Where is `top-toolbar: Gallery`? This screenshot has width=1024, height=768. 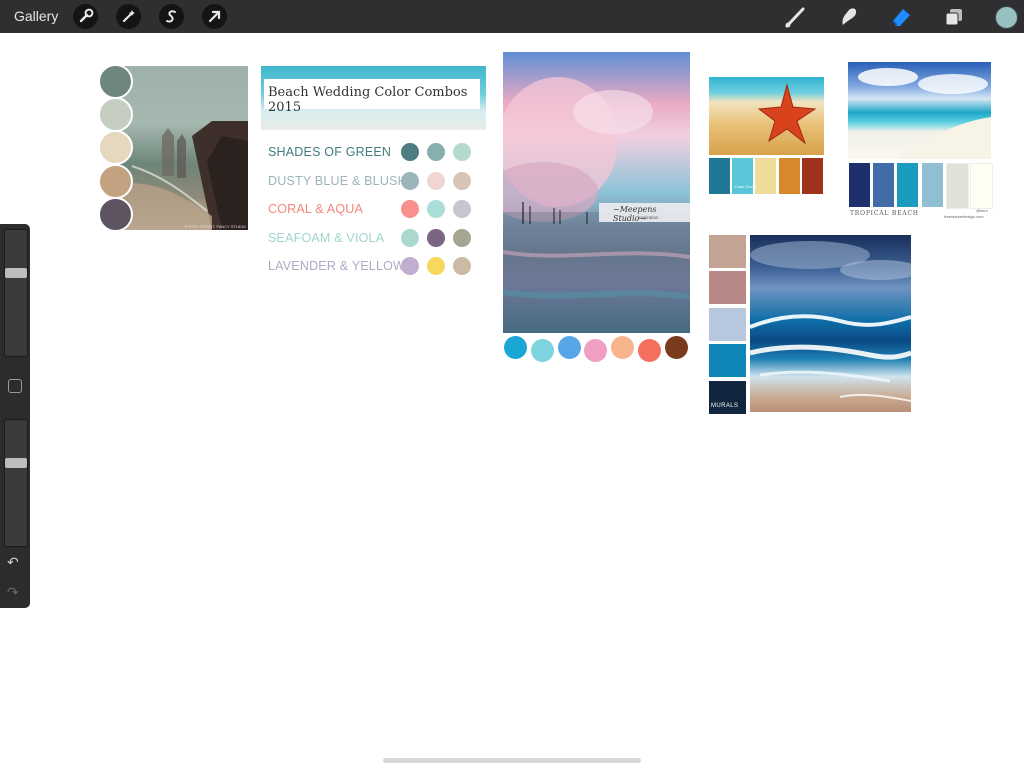 top-toolbar: Gallery is located at coordinates (512, 16).